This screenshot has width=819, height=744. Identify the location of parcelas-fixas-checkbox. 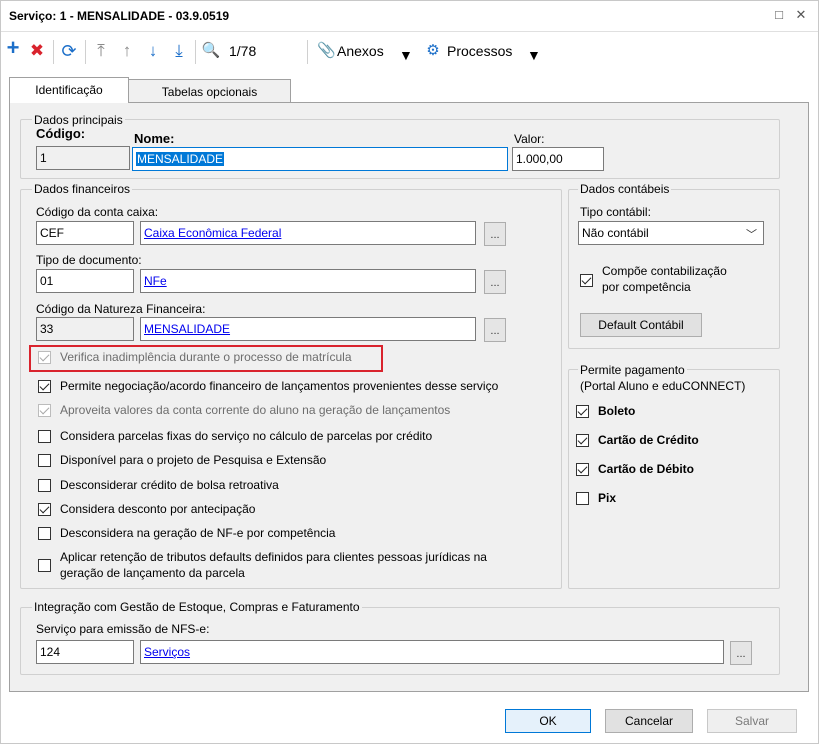
(44, 436).